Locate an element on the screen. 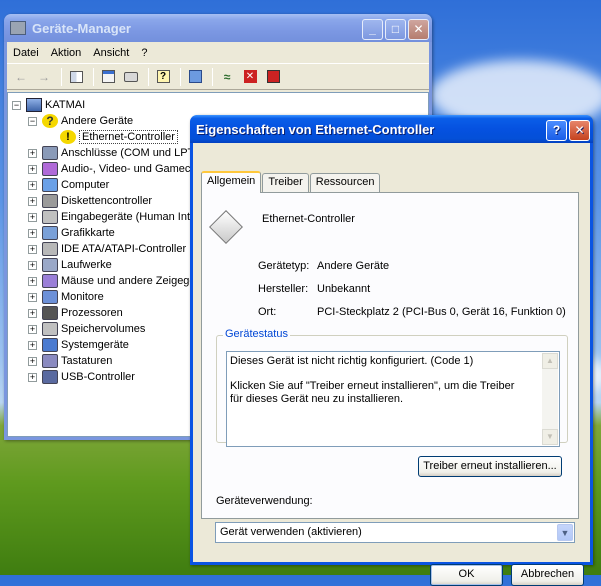 This screenshot has width=601, height=586. toolbar: ← → ? ≈ ✕ is located at coordinates (218, 77).